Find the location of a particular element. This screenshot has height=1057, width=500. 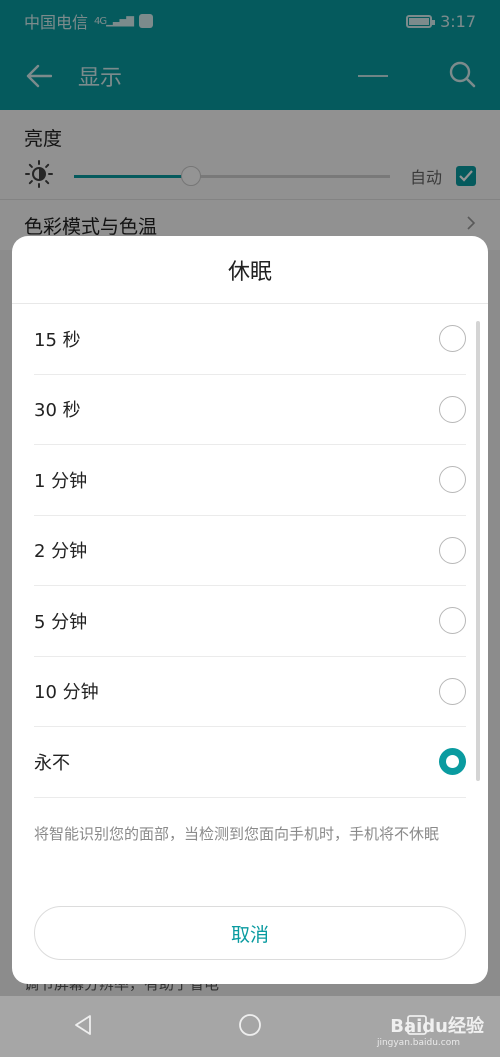

sleep-option-2min: 2 分钟 is located at coordinates (250, 551).